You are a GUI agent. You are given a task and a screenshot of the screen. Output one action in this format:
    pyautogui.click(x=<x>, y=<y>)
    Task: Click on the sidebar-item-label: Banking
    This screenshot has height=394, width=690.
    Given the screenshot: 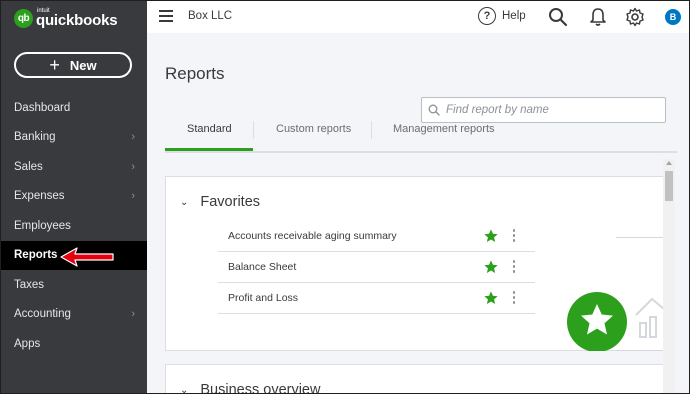 What is the action you would take?
    pyautogui.click(x=35, y=137)
    